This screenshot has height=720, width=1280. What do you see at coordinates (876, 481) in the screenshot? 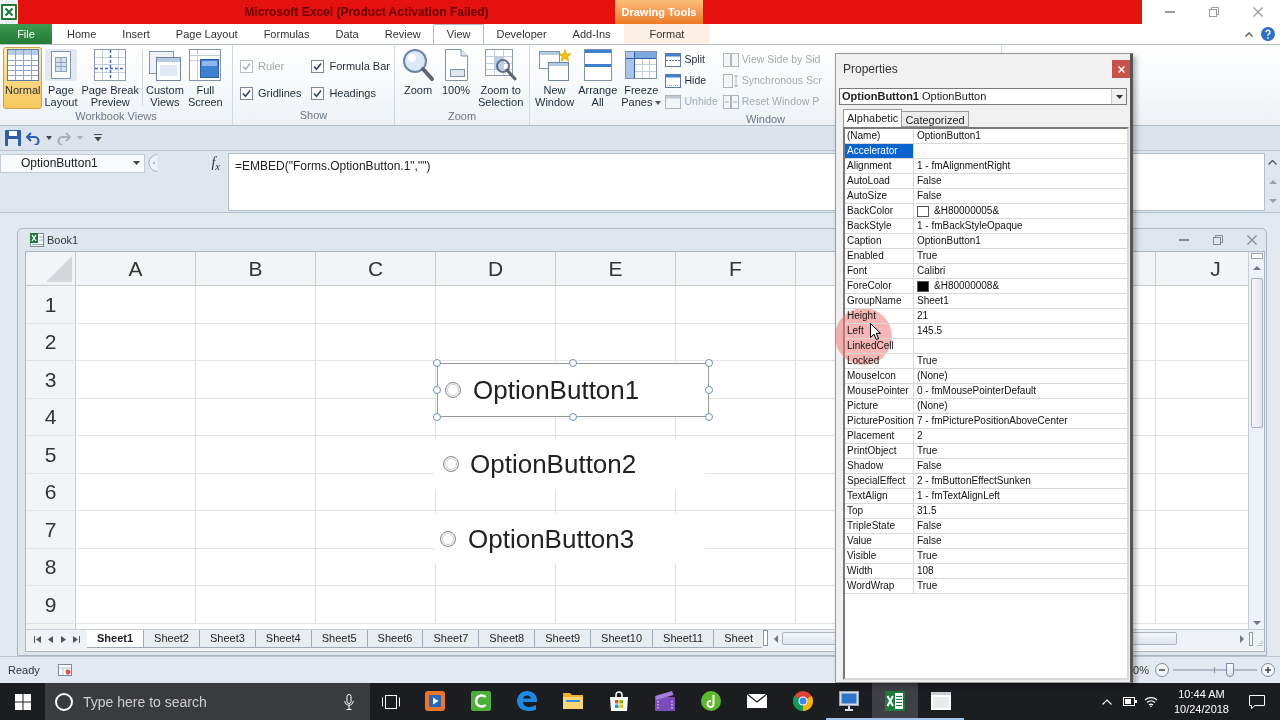
I see `property-name: SpecialEffect` at bounding box center [876, 481].